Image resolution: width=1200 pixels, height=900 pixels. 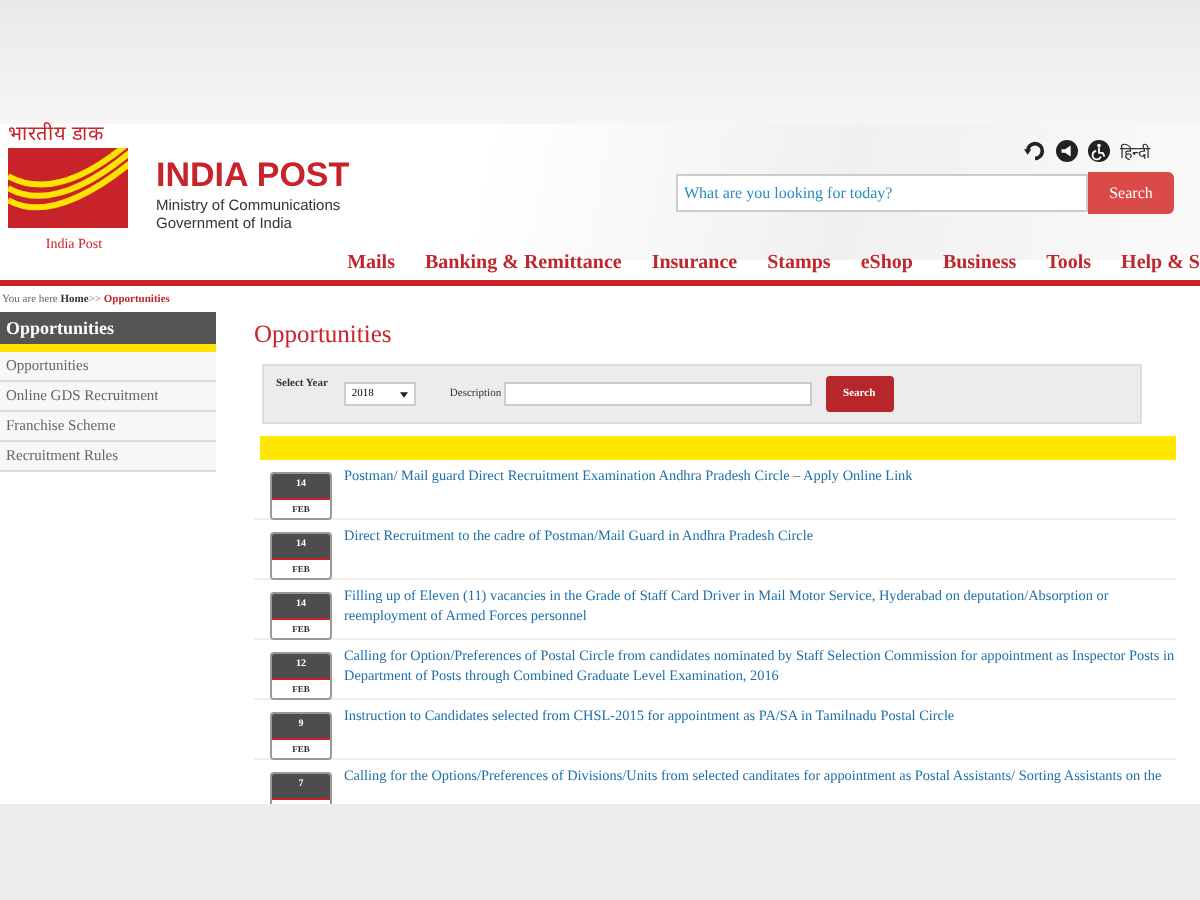 I want to click on nav-link: Tools, so click(x=1069, y=263).